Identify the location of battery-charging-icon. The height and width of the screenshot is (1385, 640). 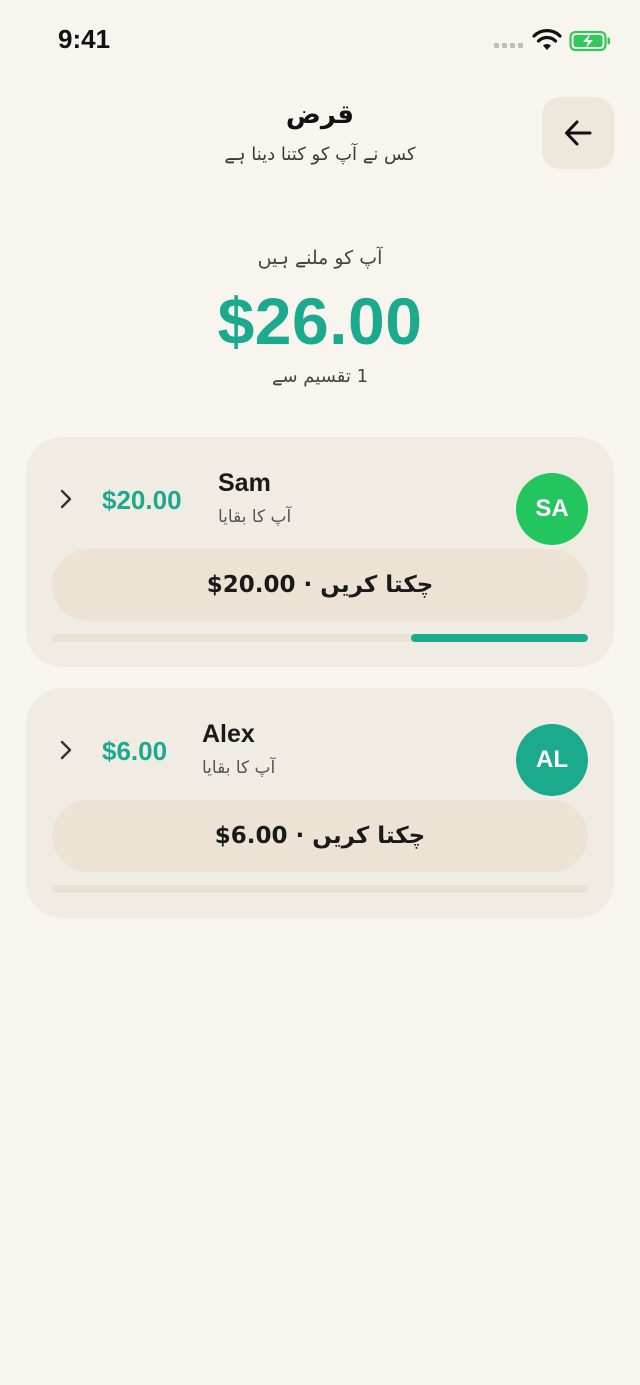
(589, 41).